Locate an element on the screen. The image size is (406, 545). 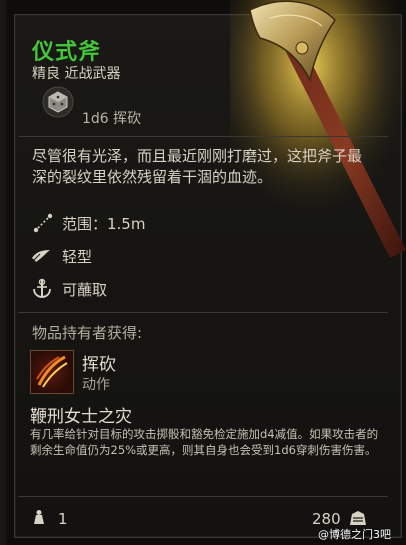
damage-value: 1d6 挥砍 is located at coordinates (112, 119).